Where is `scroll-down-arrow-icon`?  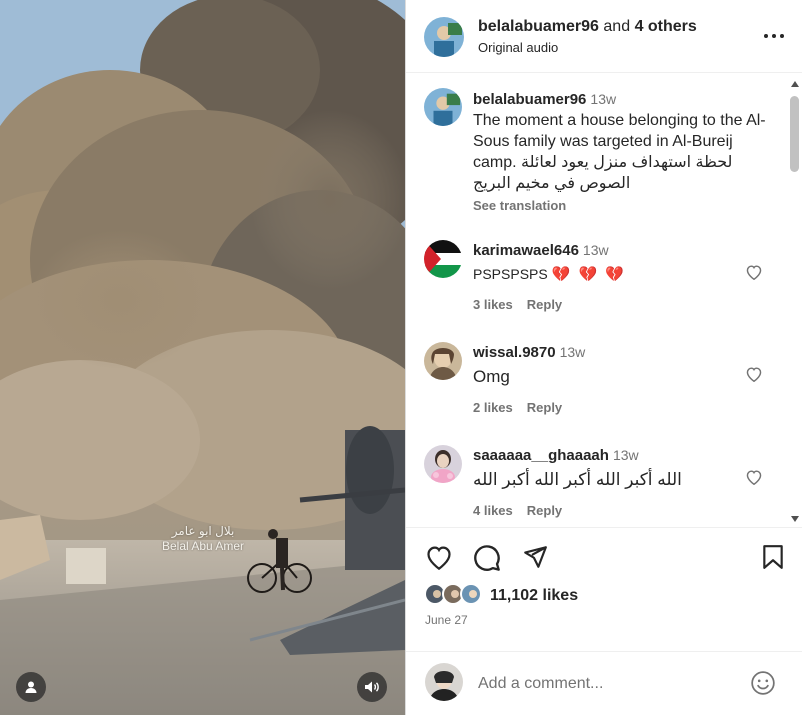 scroll-down-arrow-icon is located at coordinates (795, 519).